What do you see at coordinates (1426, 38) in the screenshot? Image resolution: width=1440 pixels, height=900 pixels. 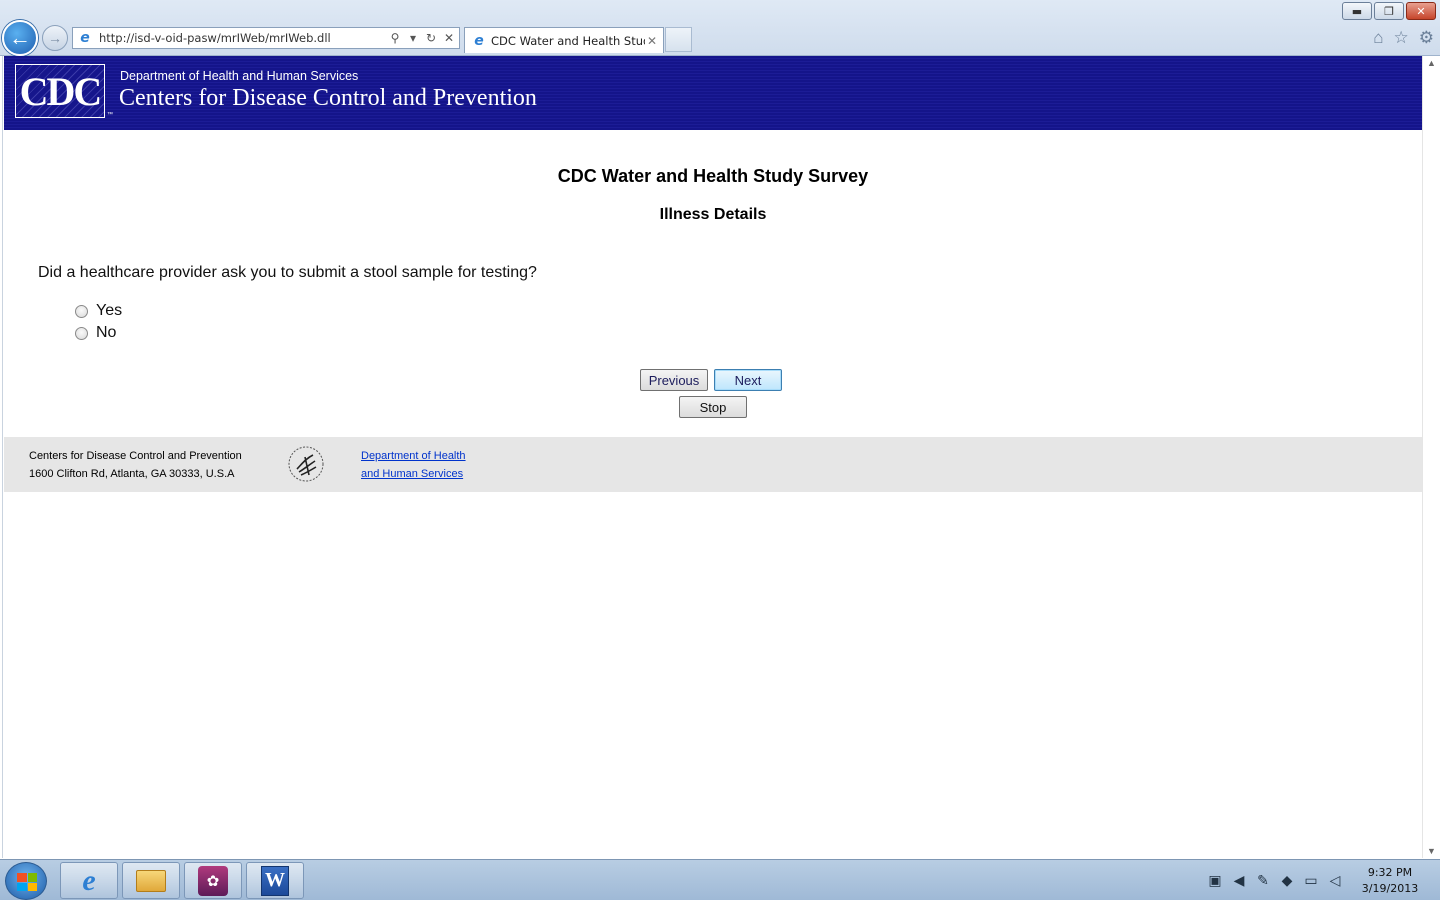 I see `tools-gear-icon: ⚙` at bounding box center [1426, 38].